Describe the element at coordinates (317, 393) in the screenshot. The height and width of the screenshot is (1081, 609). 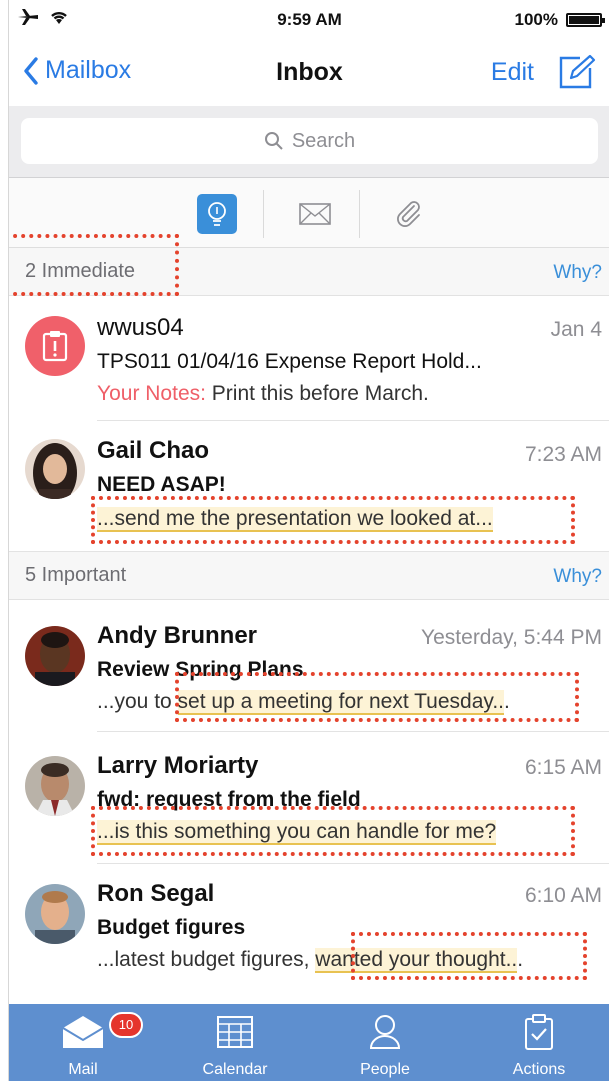
I see `notes-text: Print this before March.` at that location.